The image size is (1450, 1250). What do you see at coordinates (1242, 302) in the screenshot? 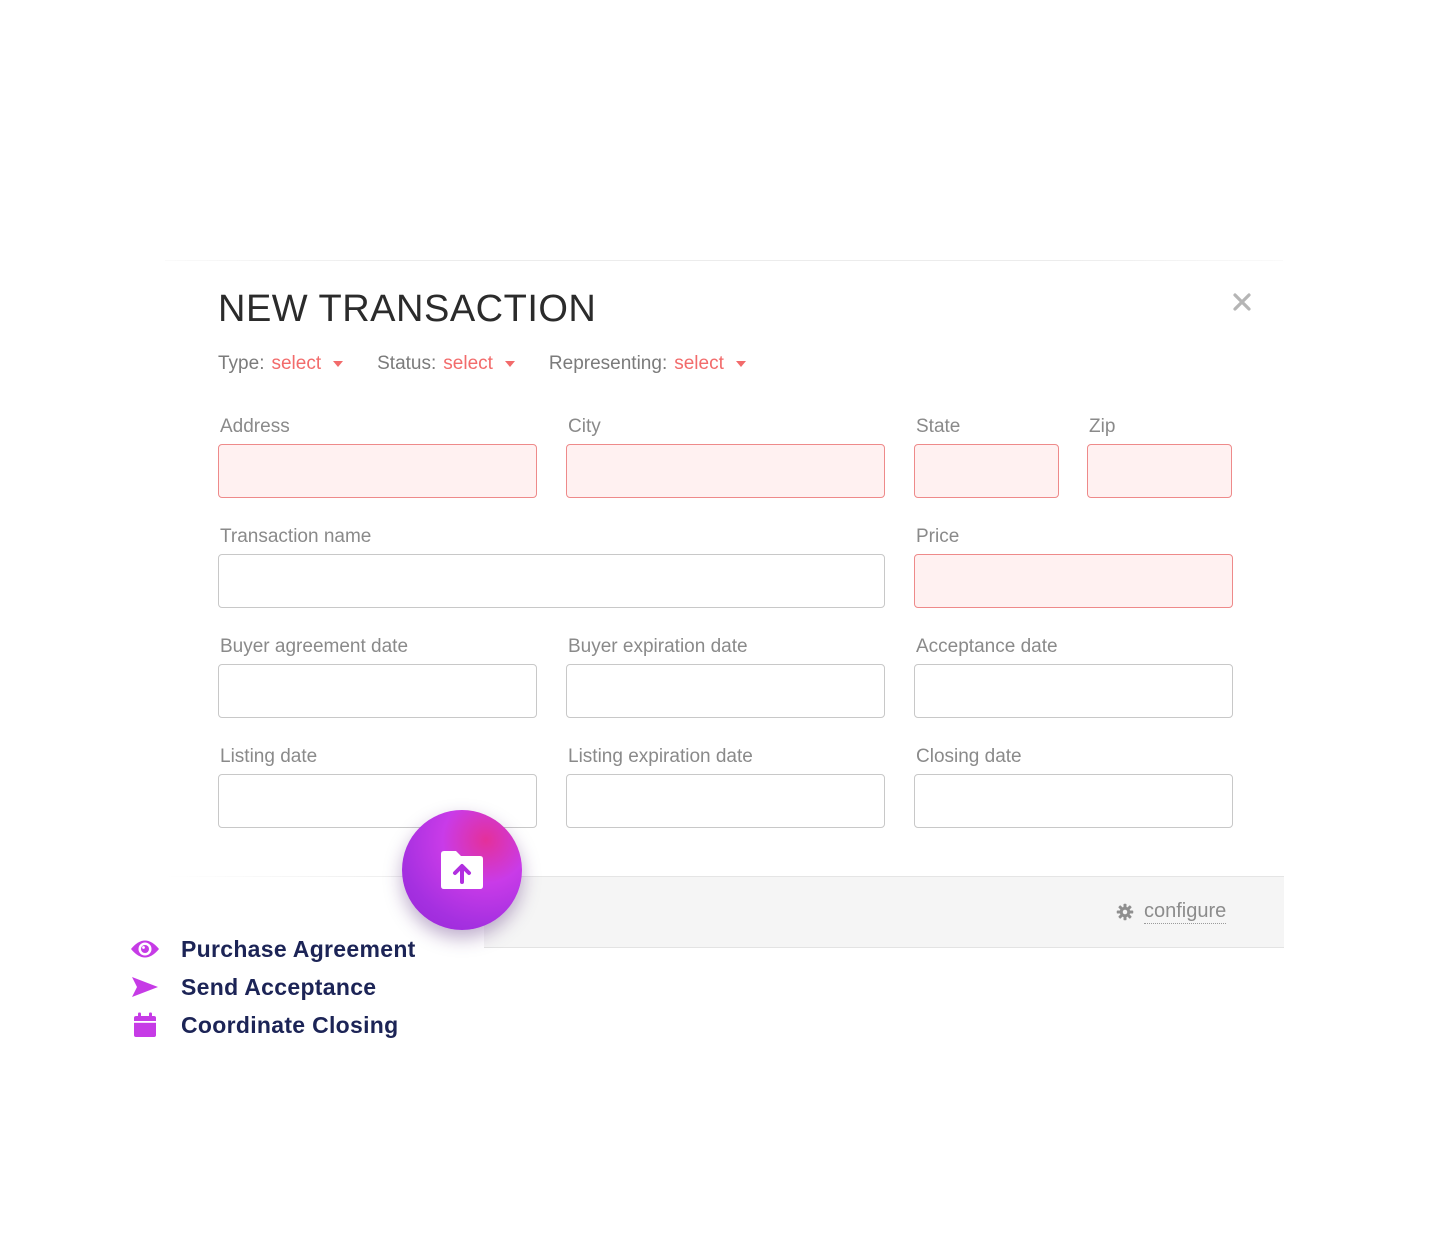
I see `close-icon` at bounding box center [1242, 302].